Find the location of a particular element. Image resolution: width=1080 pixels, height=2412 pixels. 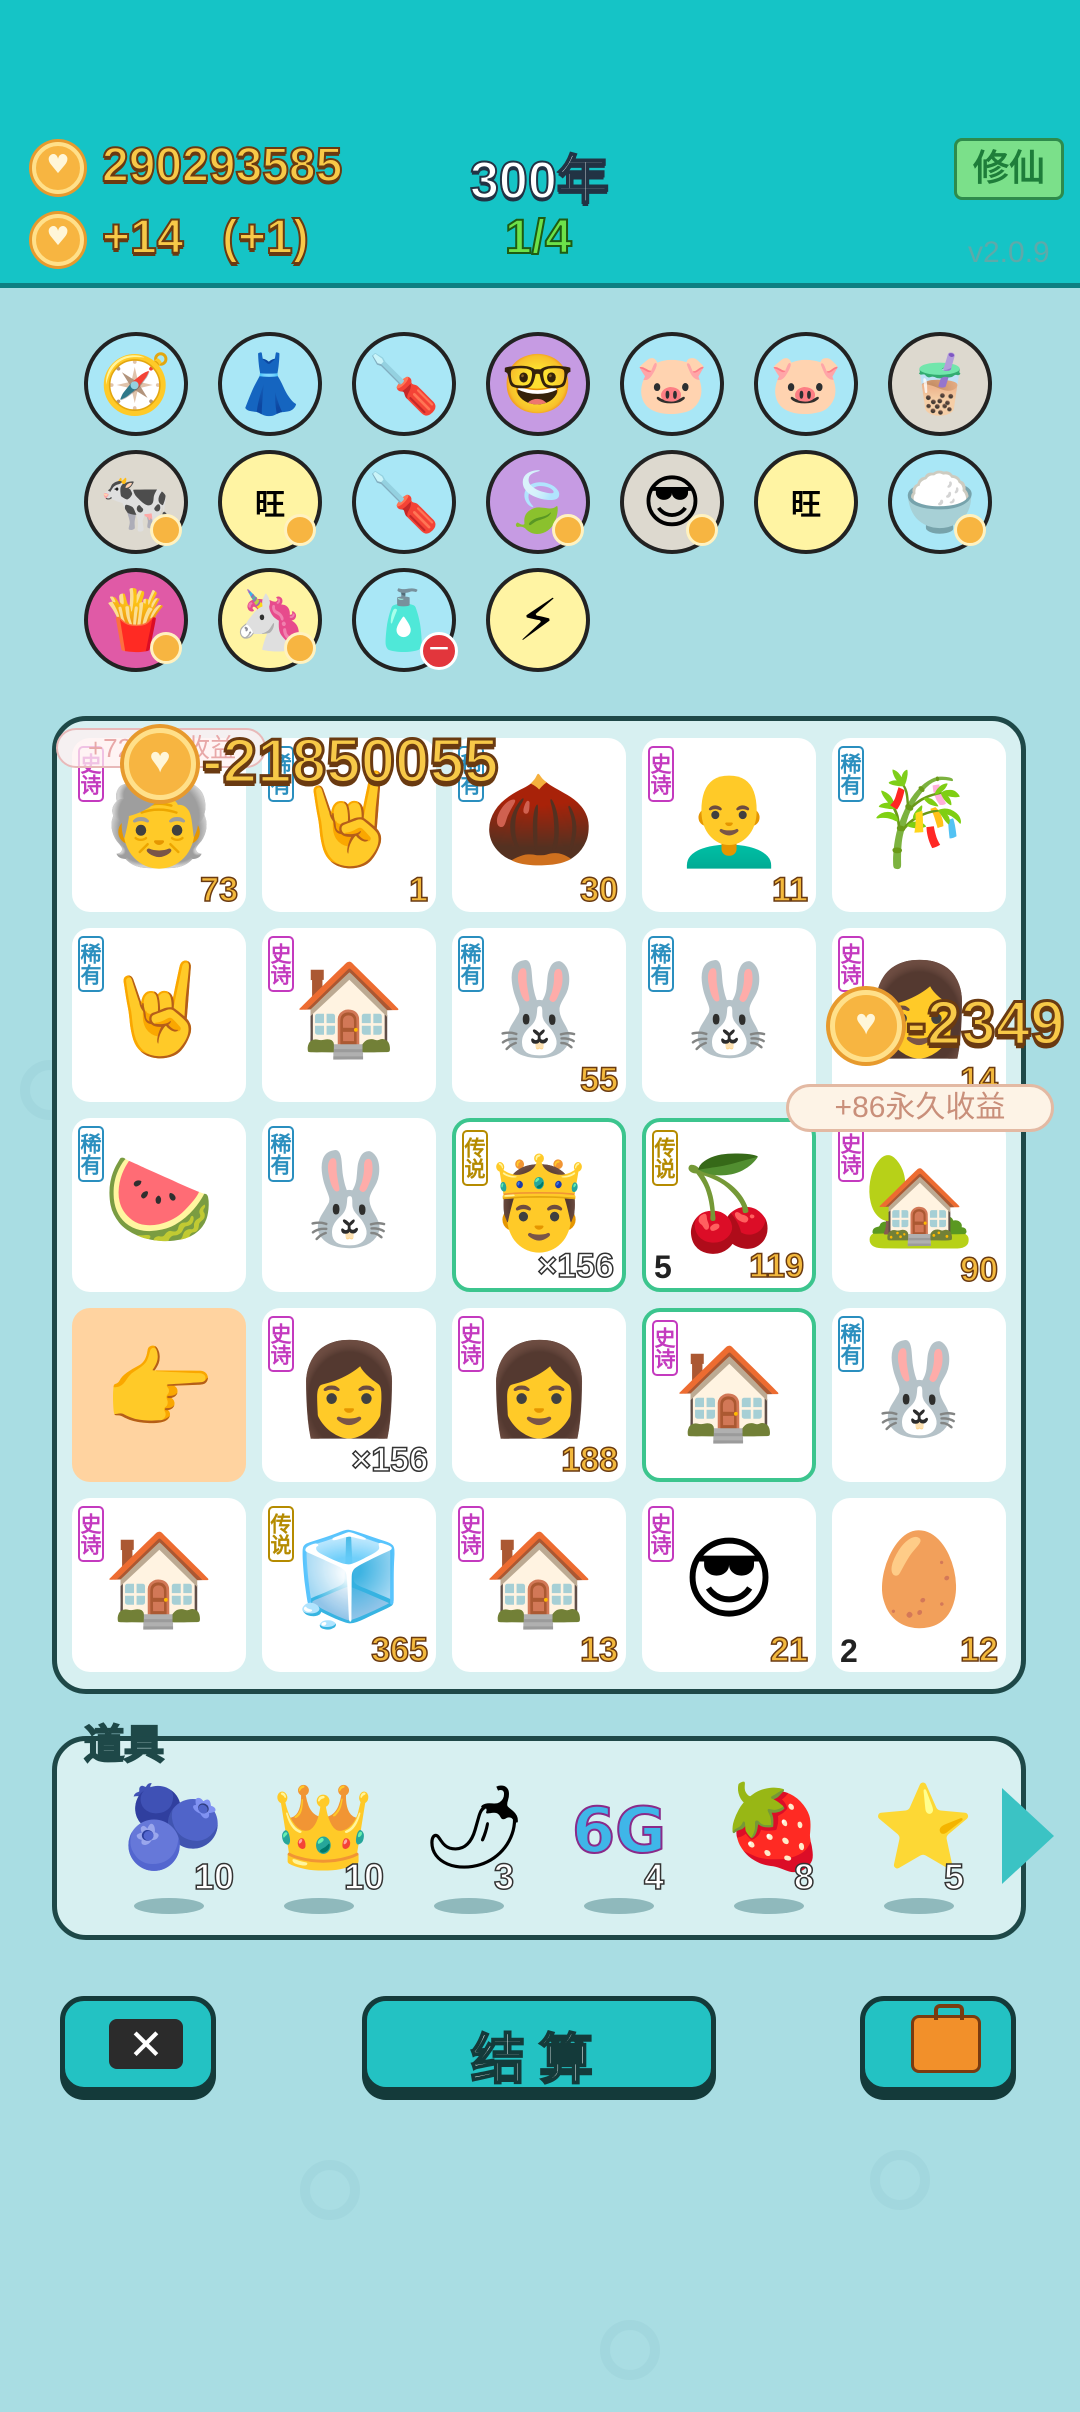

gas-canister-icon: 🧴 − is located at coordinates (405, 620).